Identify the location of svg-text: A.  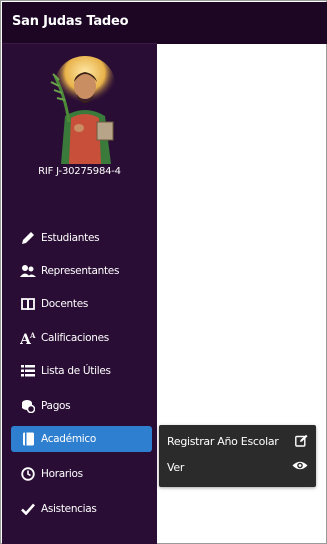
(32, 335).